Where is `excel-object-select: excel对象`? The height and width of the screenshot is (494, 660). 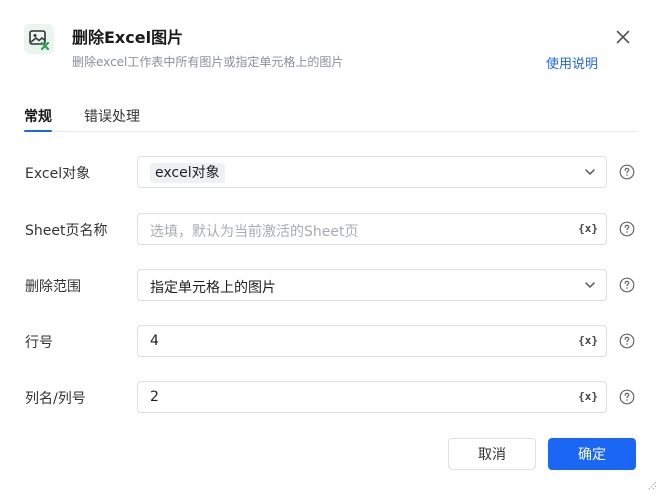 excel-object-select: excel对象 is located at coordinates (372, 172).